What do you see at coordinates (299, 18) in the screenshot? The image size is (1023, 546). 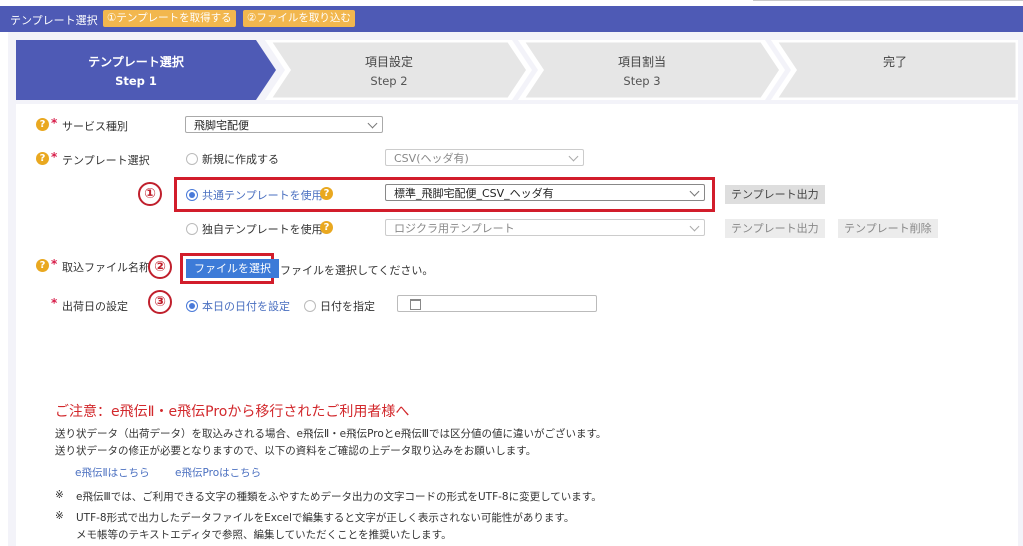 I see `step-badge-import-file: ②ファイルを取り込む` at bounding box center [299, 18].